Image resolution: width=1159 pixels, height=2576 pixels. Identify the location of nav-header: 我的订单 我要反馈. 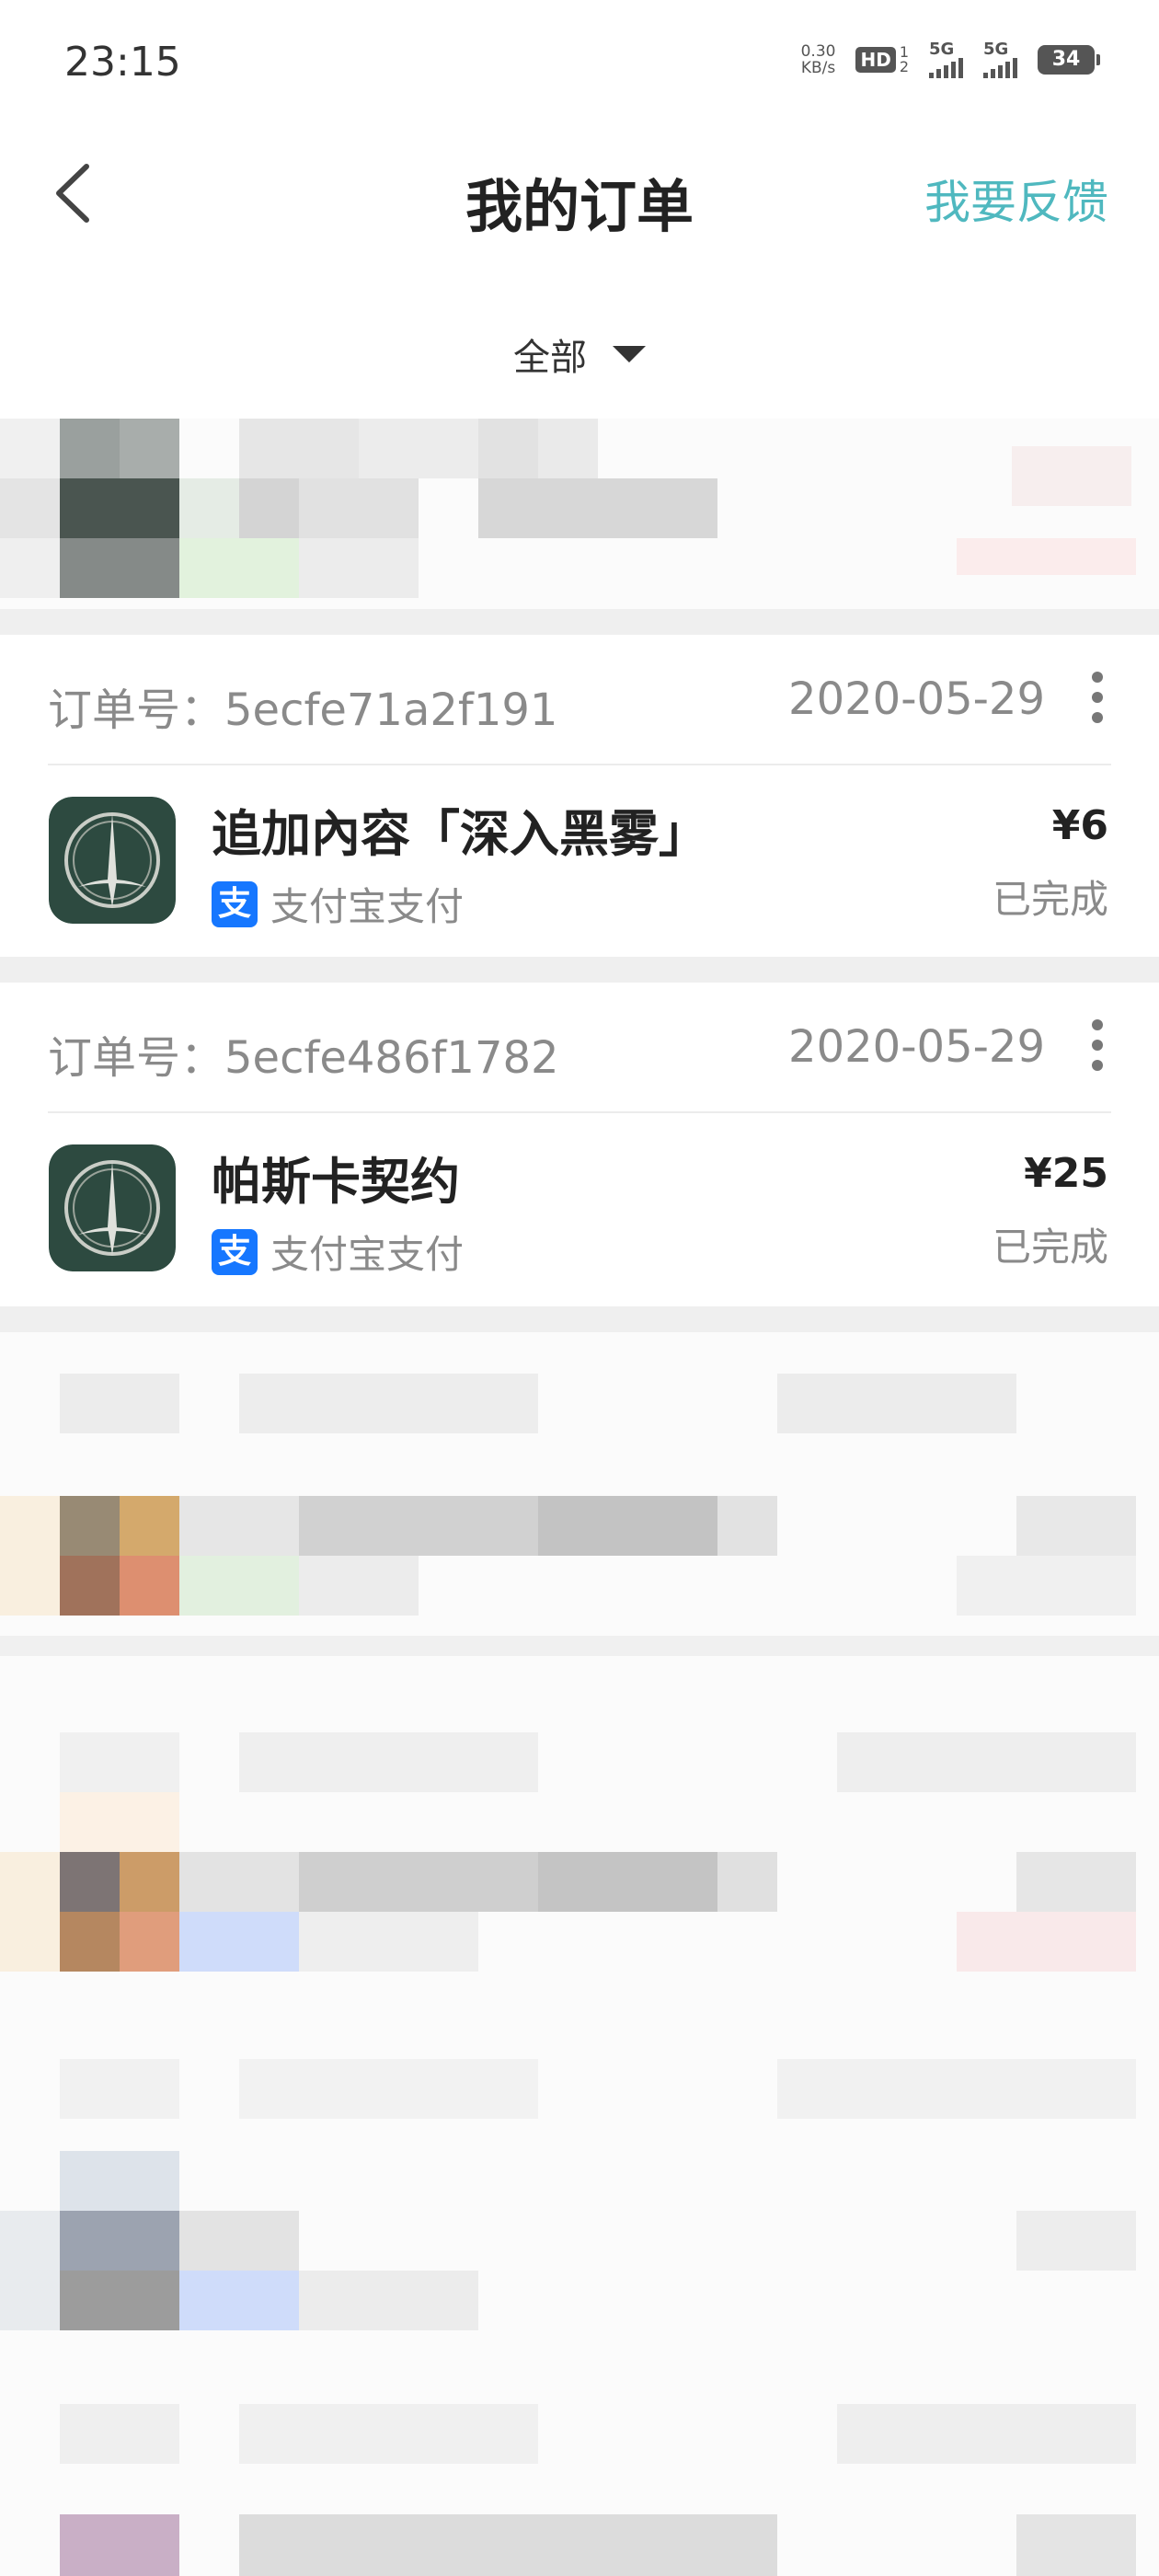
(579, 193).